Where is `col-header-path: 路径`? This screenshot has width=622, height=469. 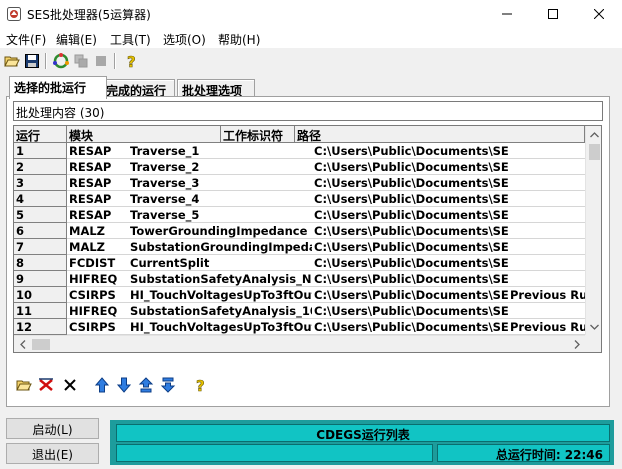
col-header-path: 路径 is located at coordinates (440, 134).